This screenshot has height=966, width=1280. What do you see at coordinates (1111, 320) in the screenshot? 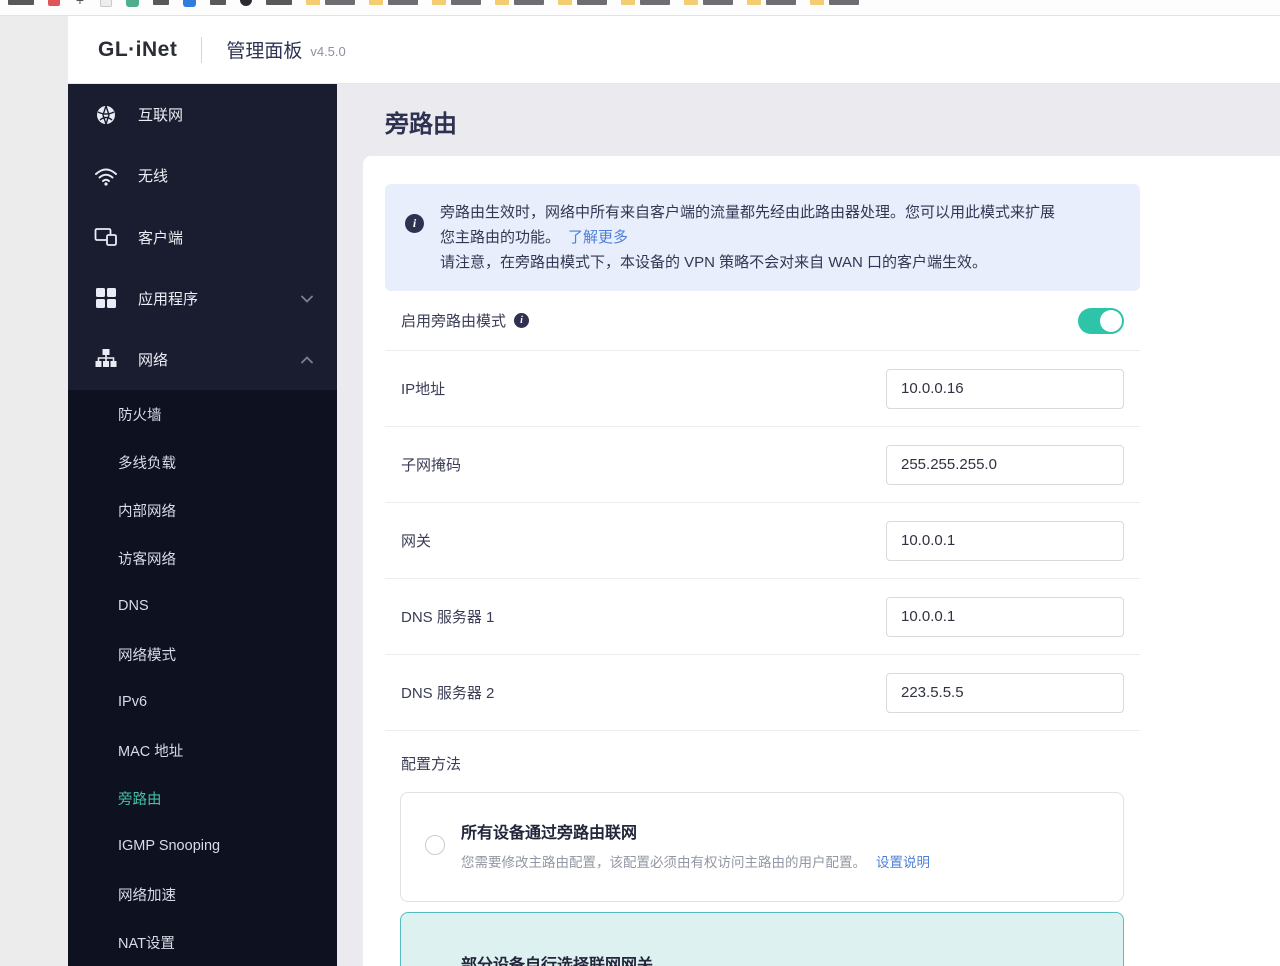
I see `toggle-knob` at bounding box center [1111, 320].